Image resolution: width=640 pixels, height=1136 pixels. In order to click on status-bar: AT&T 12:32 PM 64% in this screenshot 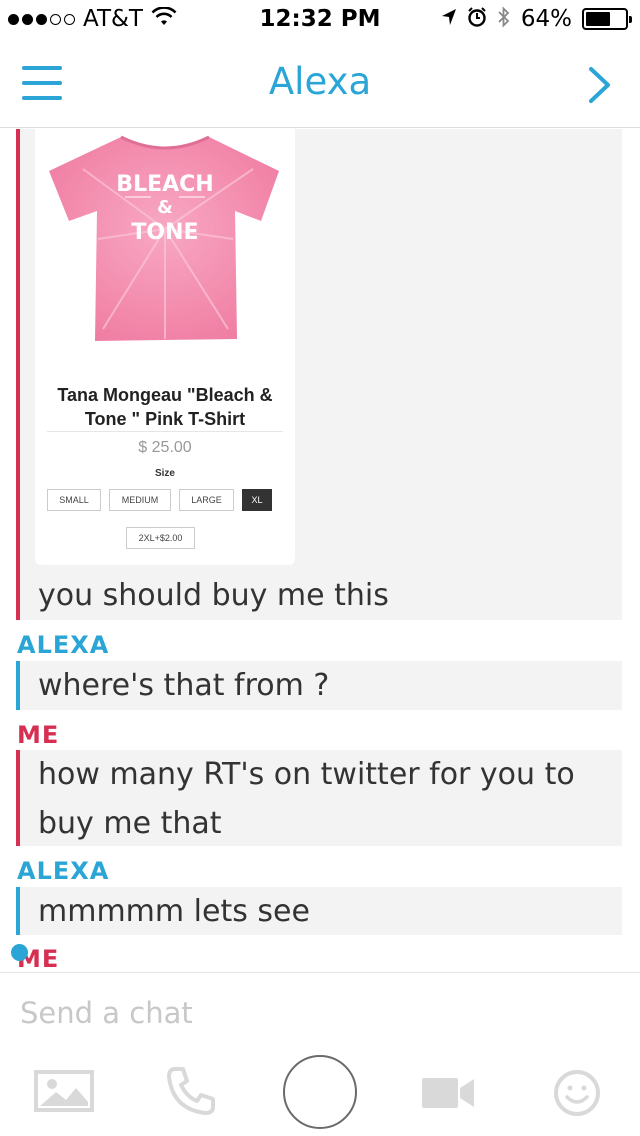, I will do `click(320, 20)`.